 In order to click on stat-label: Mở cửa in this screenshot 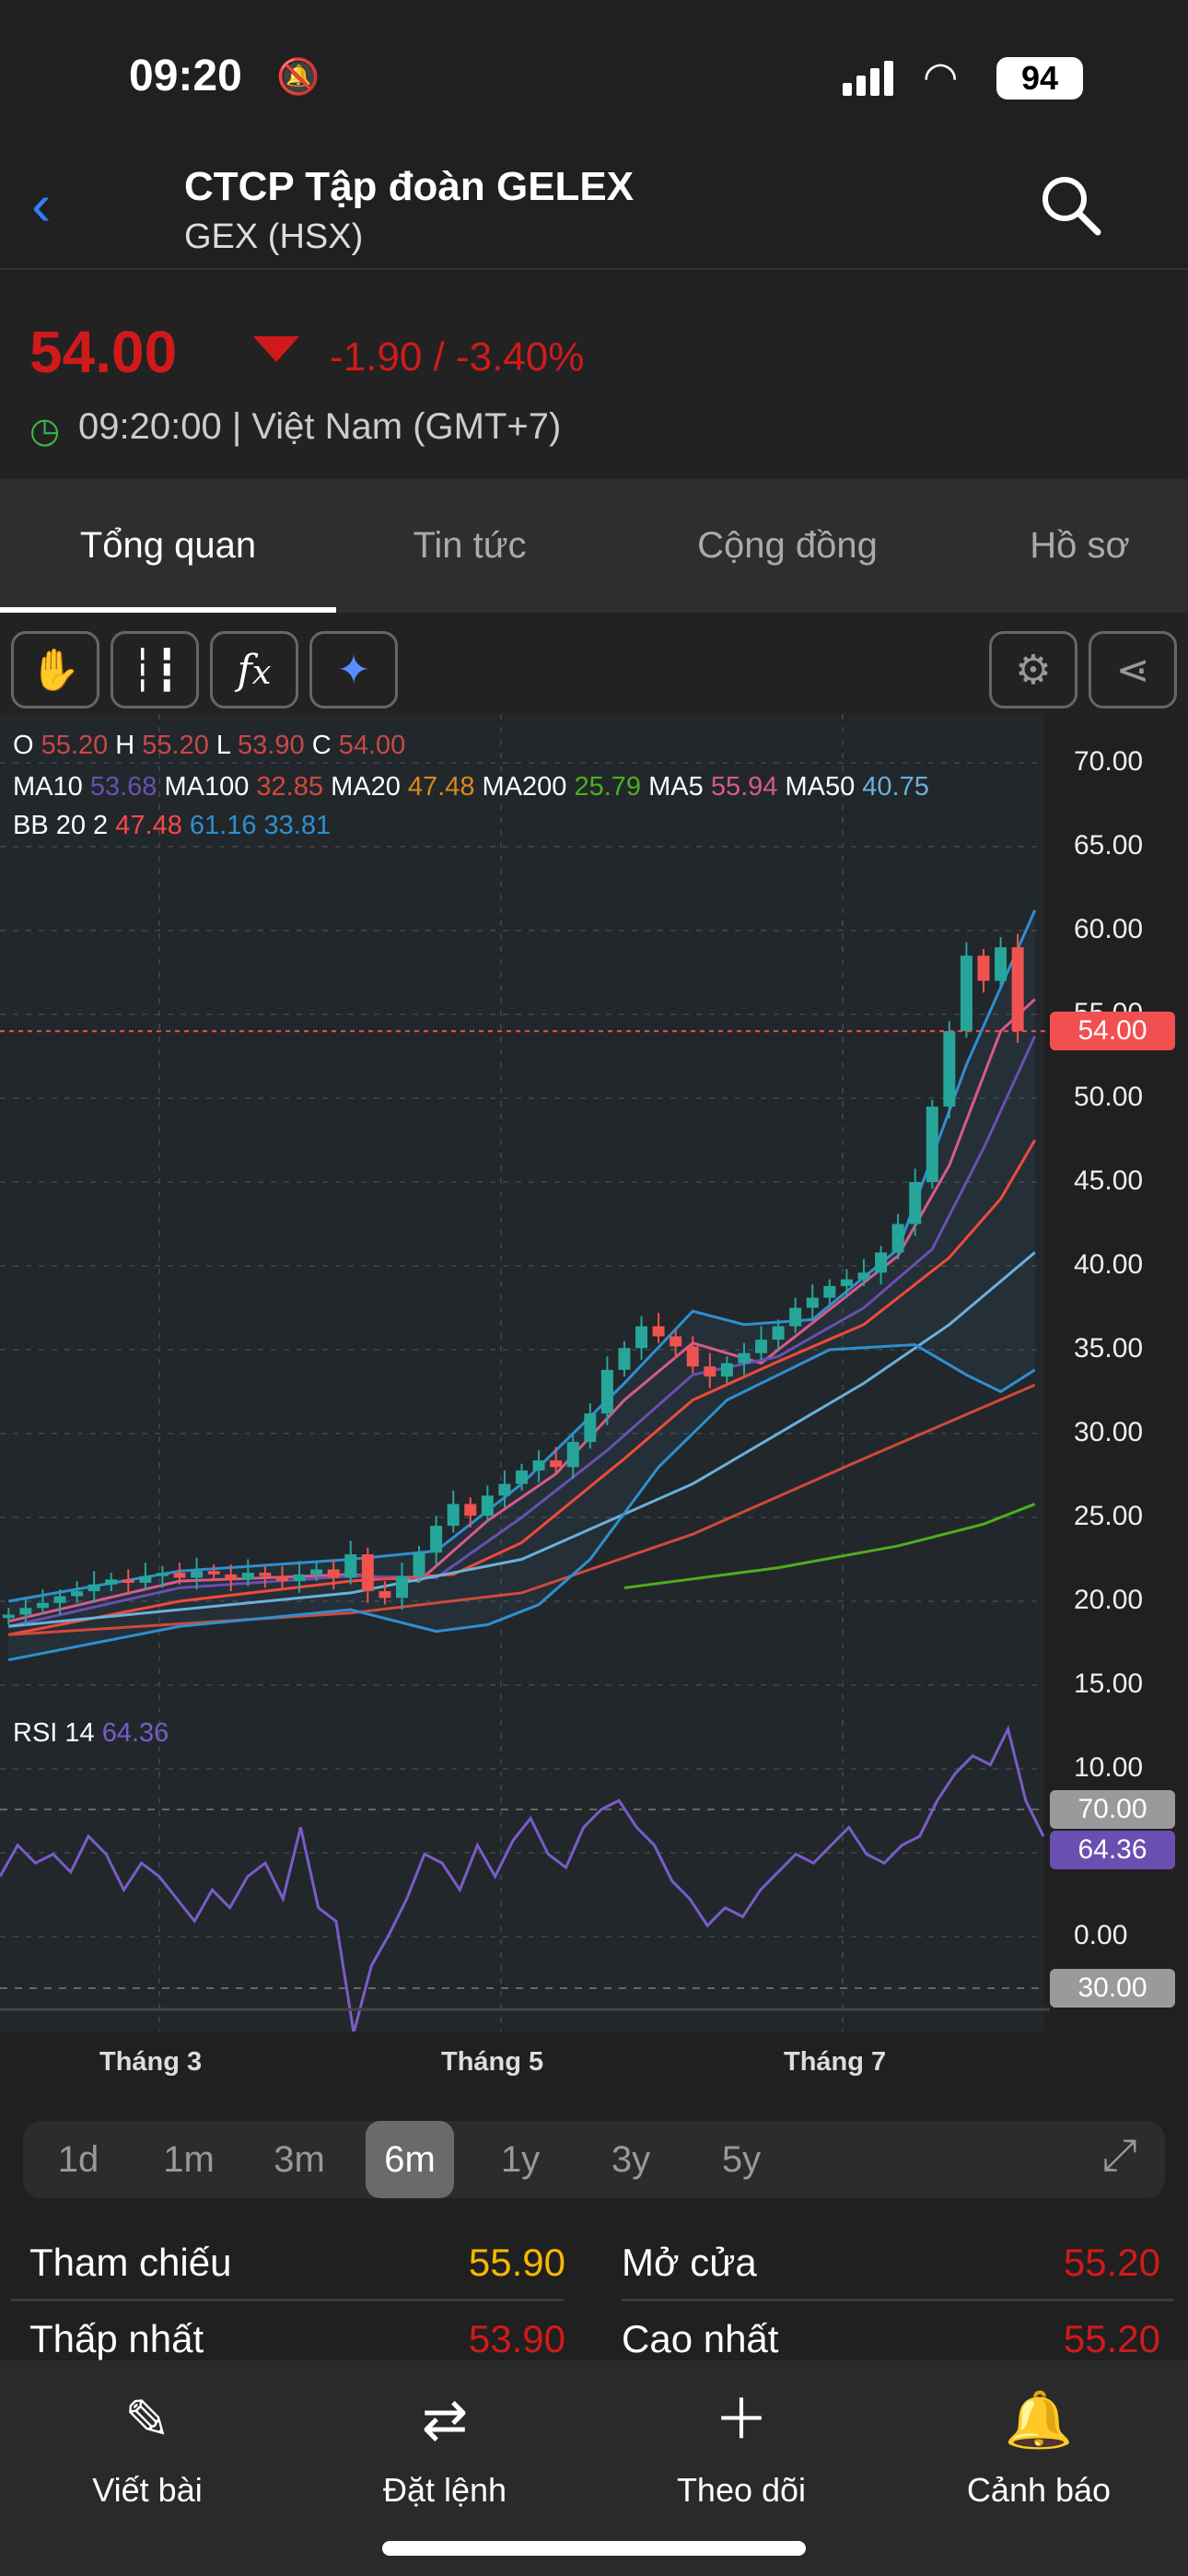, I will do `click(689, 2262)`.